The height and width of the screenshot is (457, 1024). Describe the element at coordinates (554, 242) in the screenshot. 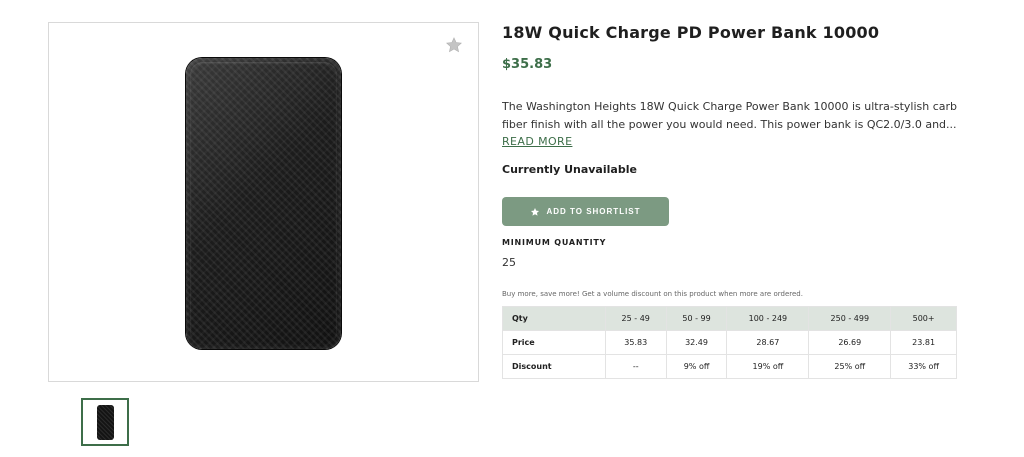

I see `minimum-quantity-label: MINIMUM QUANTITY` at that location.